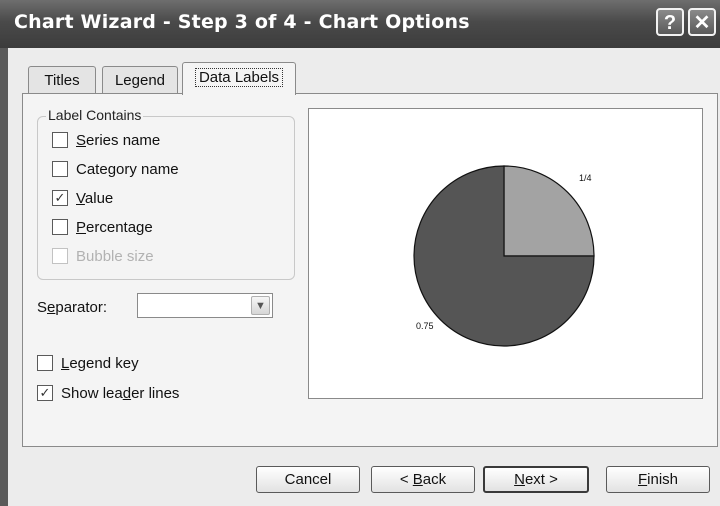 This screenshot has width=720, height=506. What do you see at coordinates (127, 169) in the screenshot?
I see `category-name-label: Category name` at bounding box center [127, 169].